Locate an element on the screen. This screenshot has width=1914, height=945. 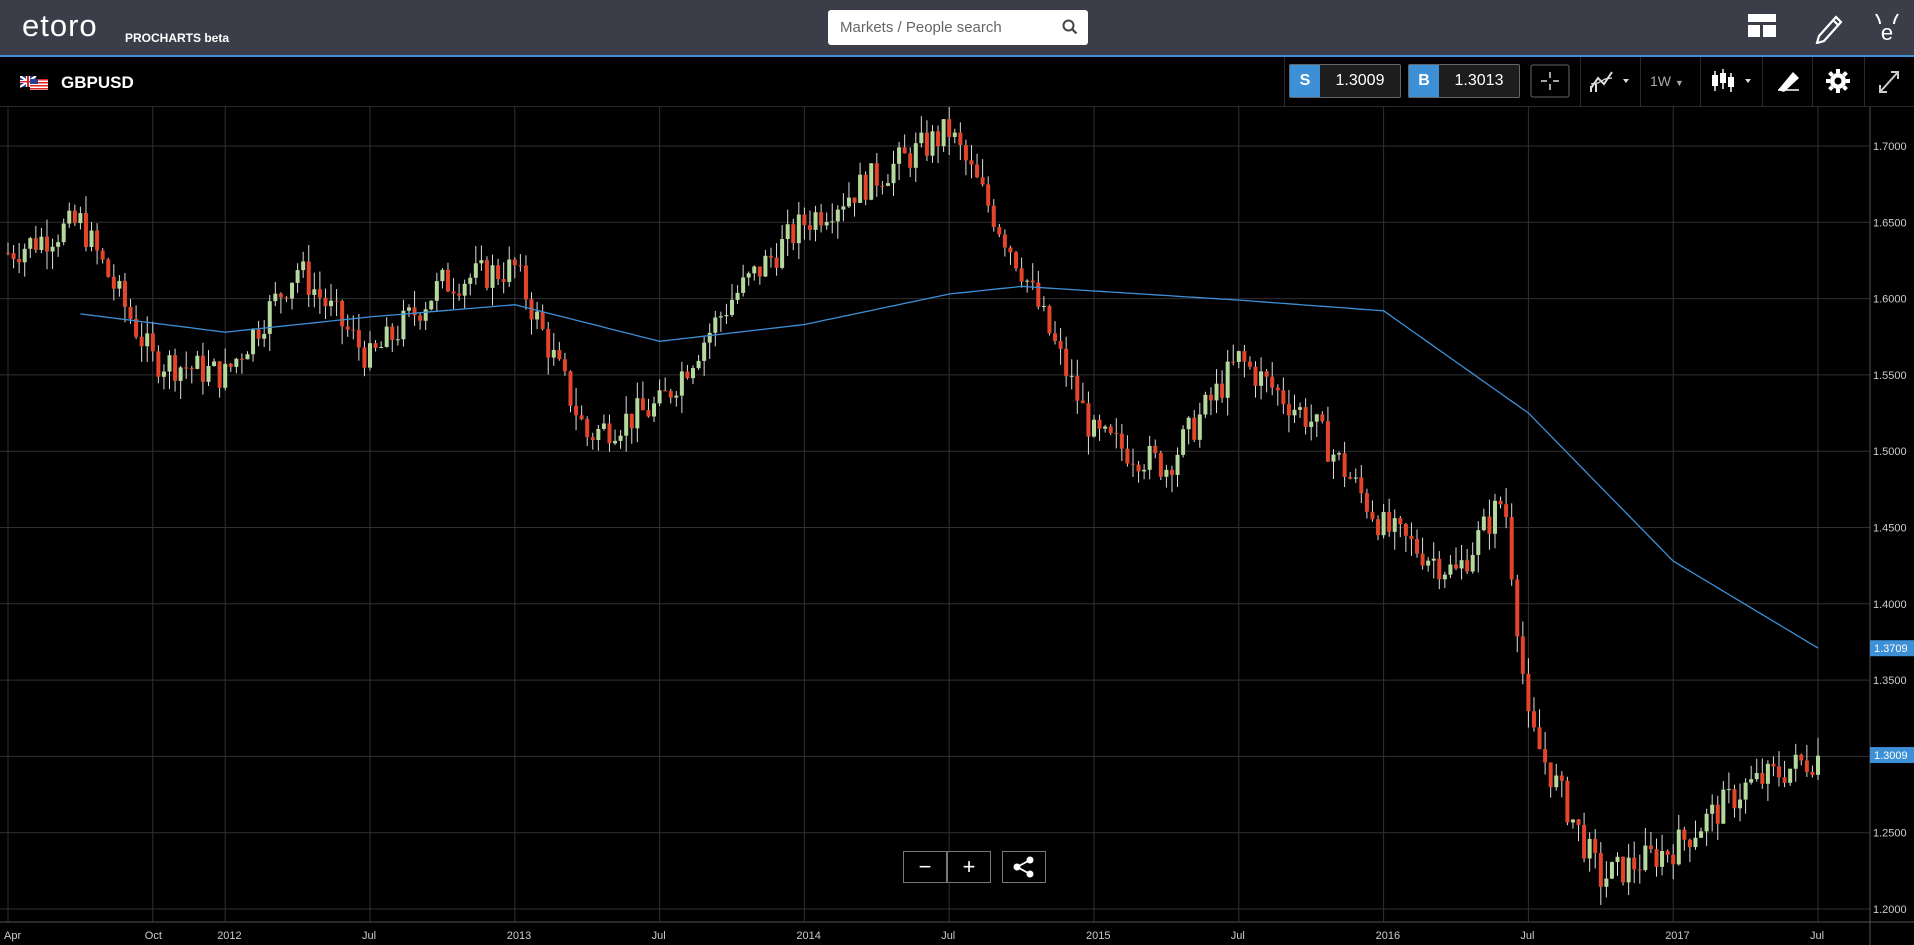
layout-icon is located at coordinates (1762, 26).